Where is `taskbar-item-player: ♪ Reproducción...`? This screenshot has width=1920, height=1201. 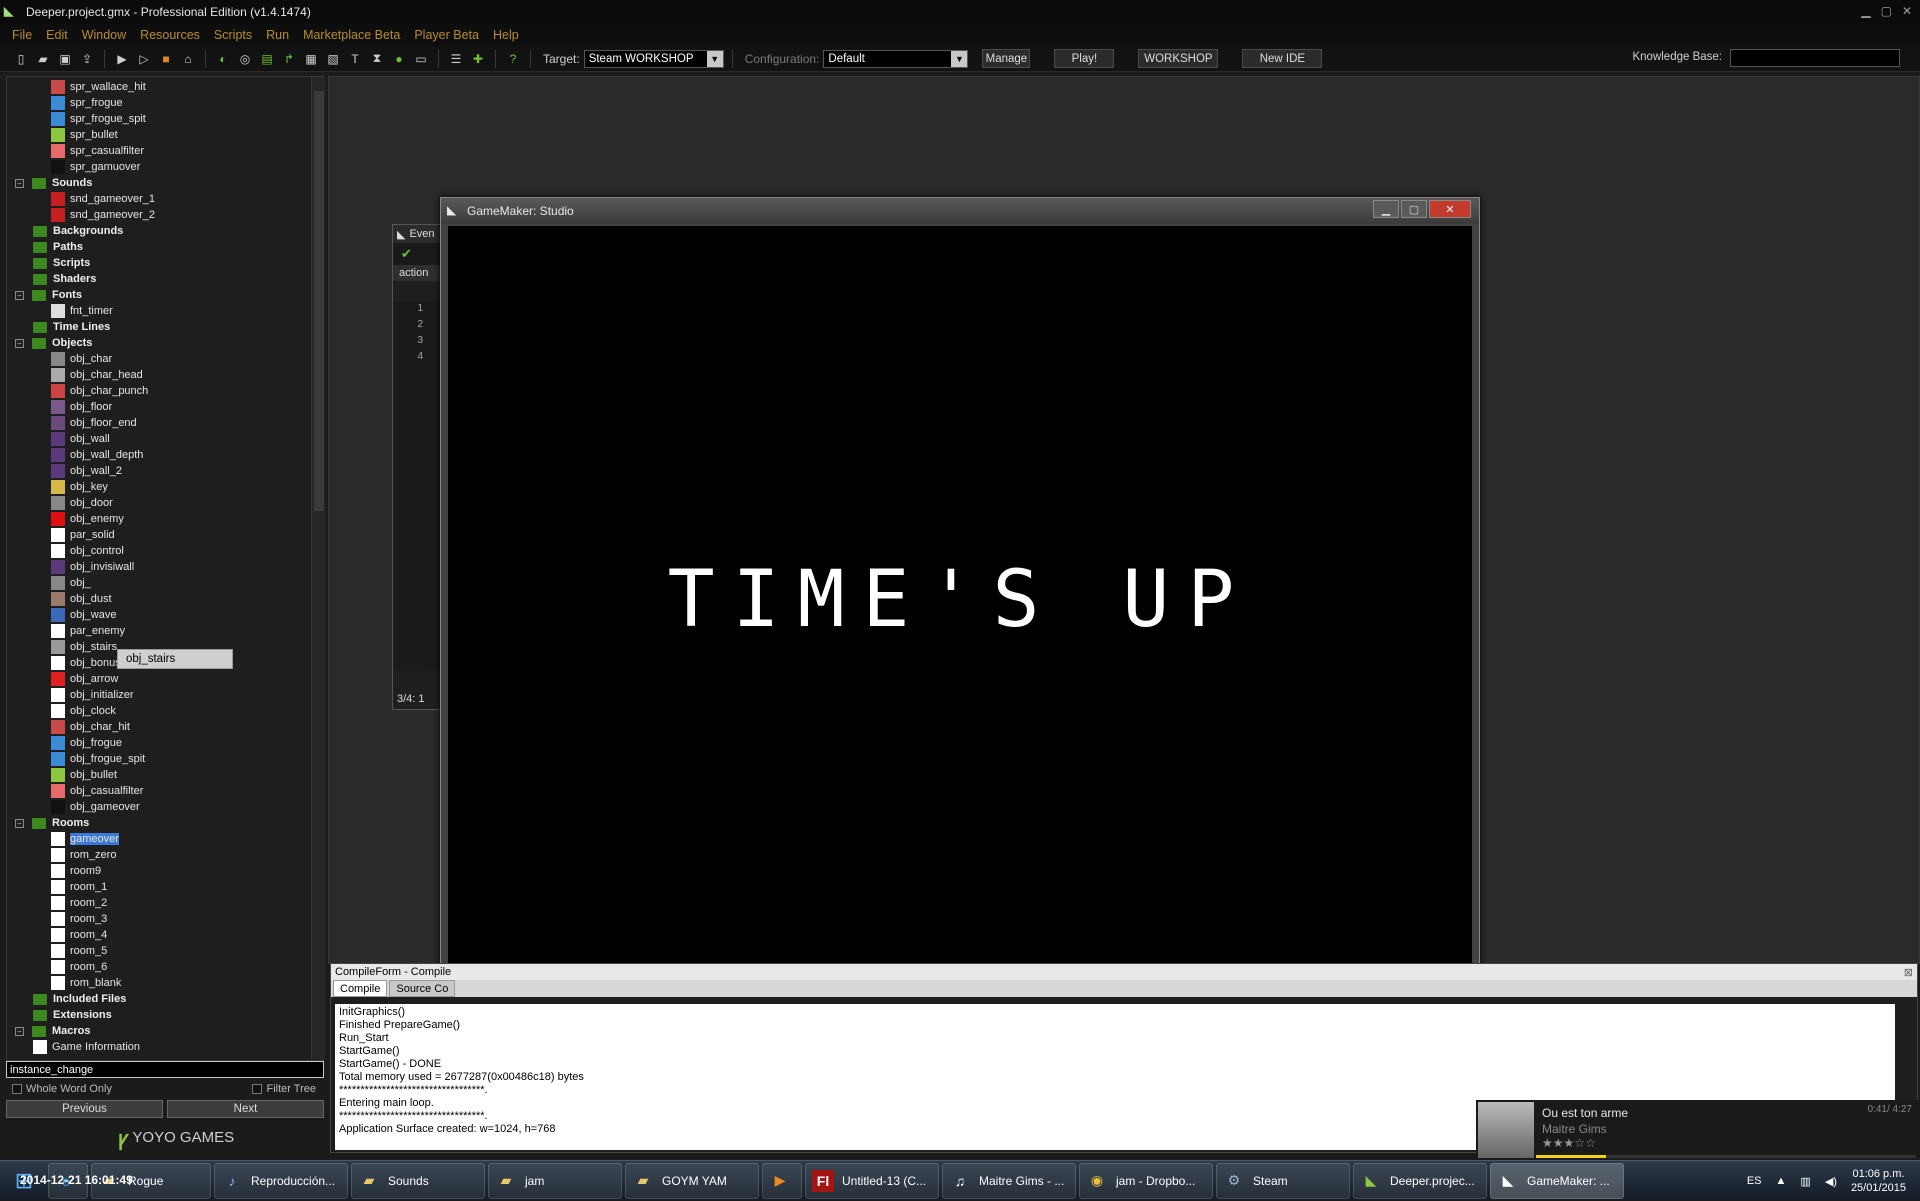 taskbar-item-player: ♪ Reproducción... is located at coordinates (281, 1180).